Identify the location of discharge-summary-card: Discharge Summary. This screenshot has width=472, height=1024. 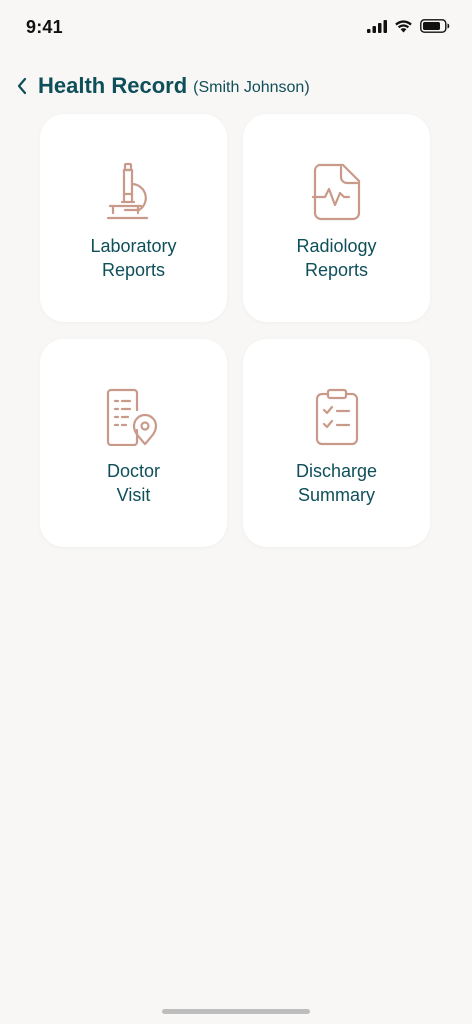
(336, 443).